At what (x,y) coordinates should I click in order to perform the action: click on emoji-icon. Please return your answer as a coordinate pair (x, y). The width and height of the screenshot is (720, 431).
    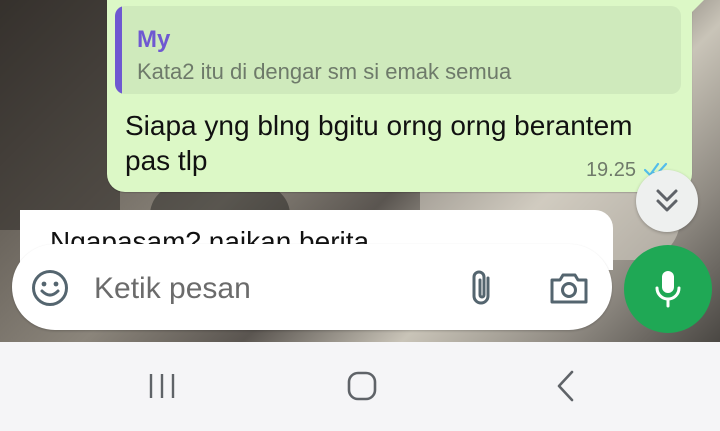
    Looking at the image, I should click on (50, 288).